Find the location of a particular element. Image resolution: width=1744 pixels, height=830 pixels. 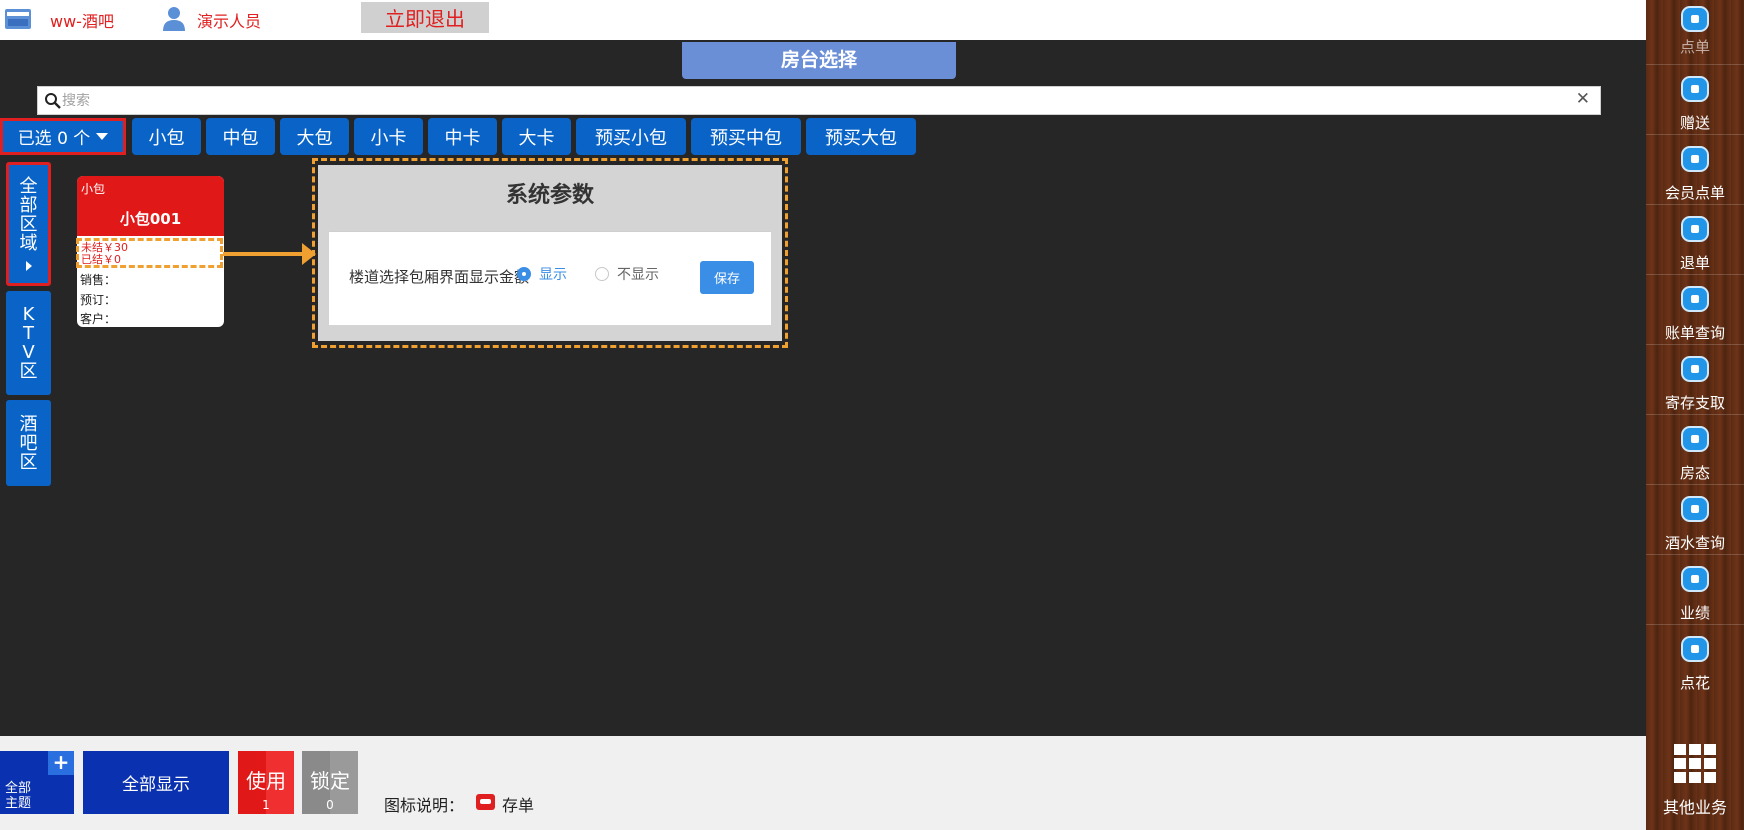

caret-right-icon is located at coordinates (28, 266).